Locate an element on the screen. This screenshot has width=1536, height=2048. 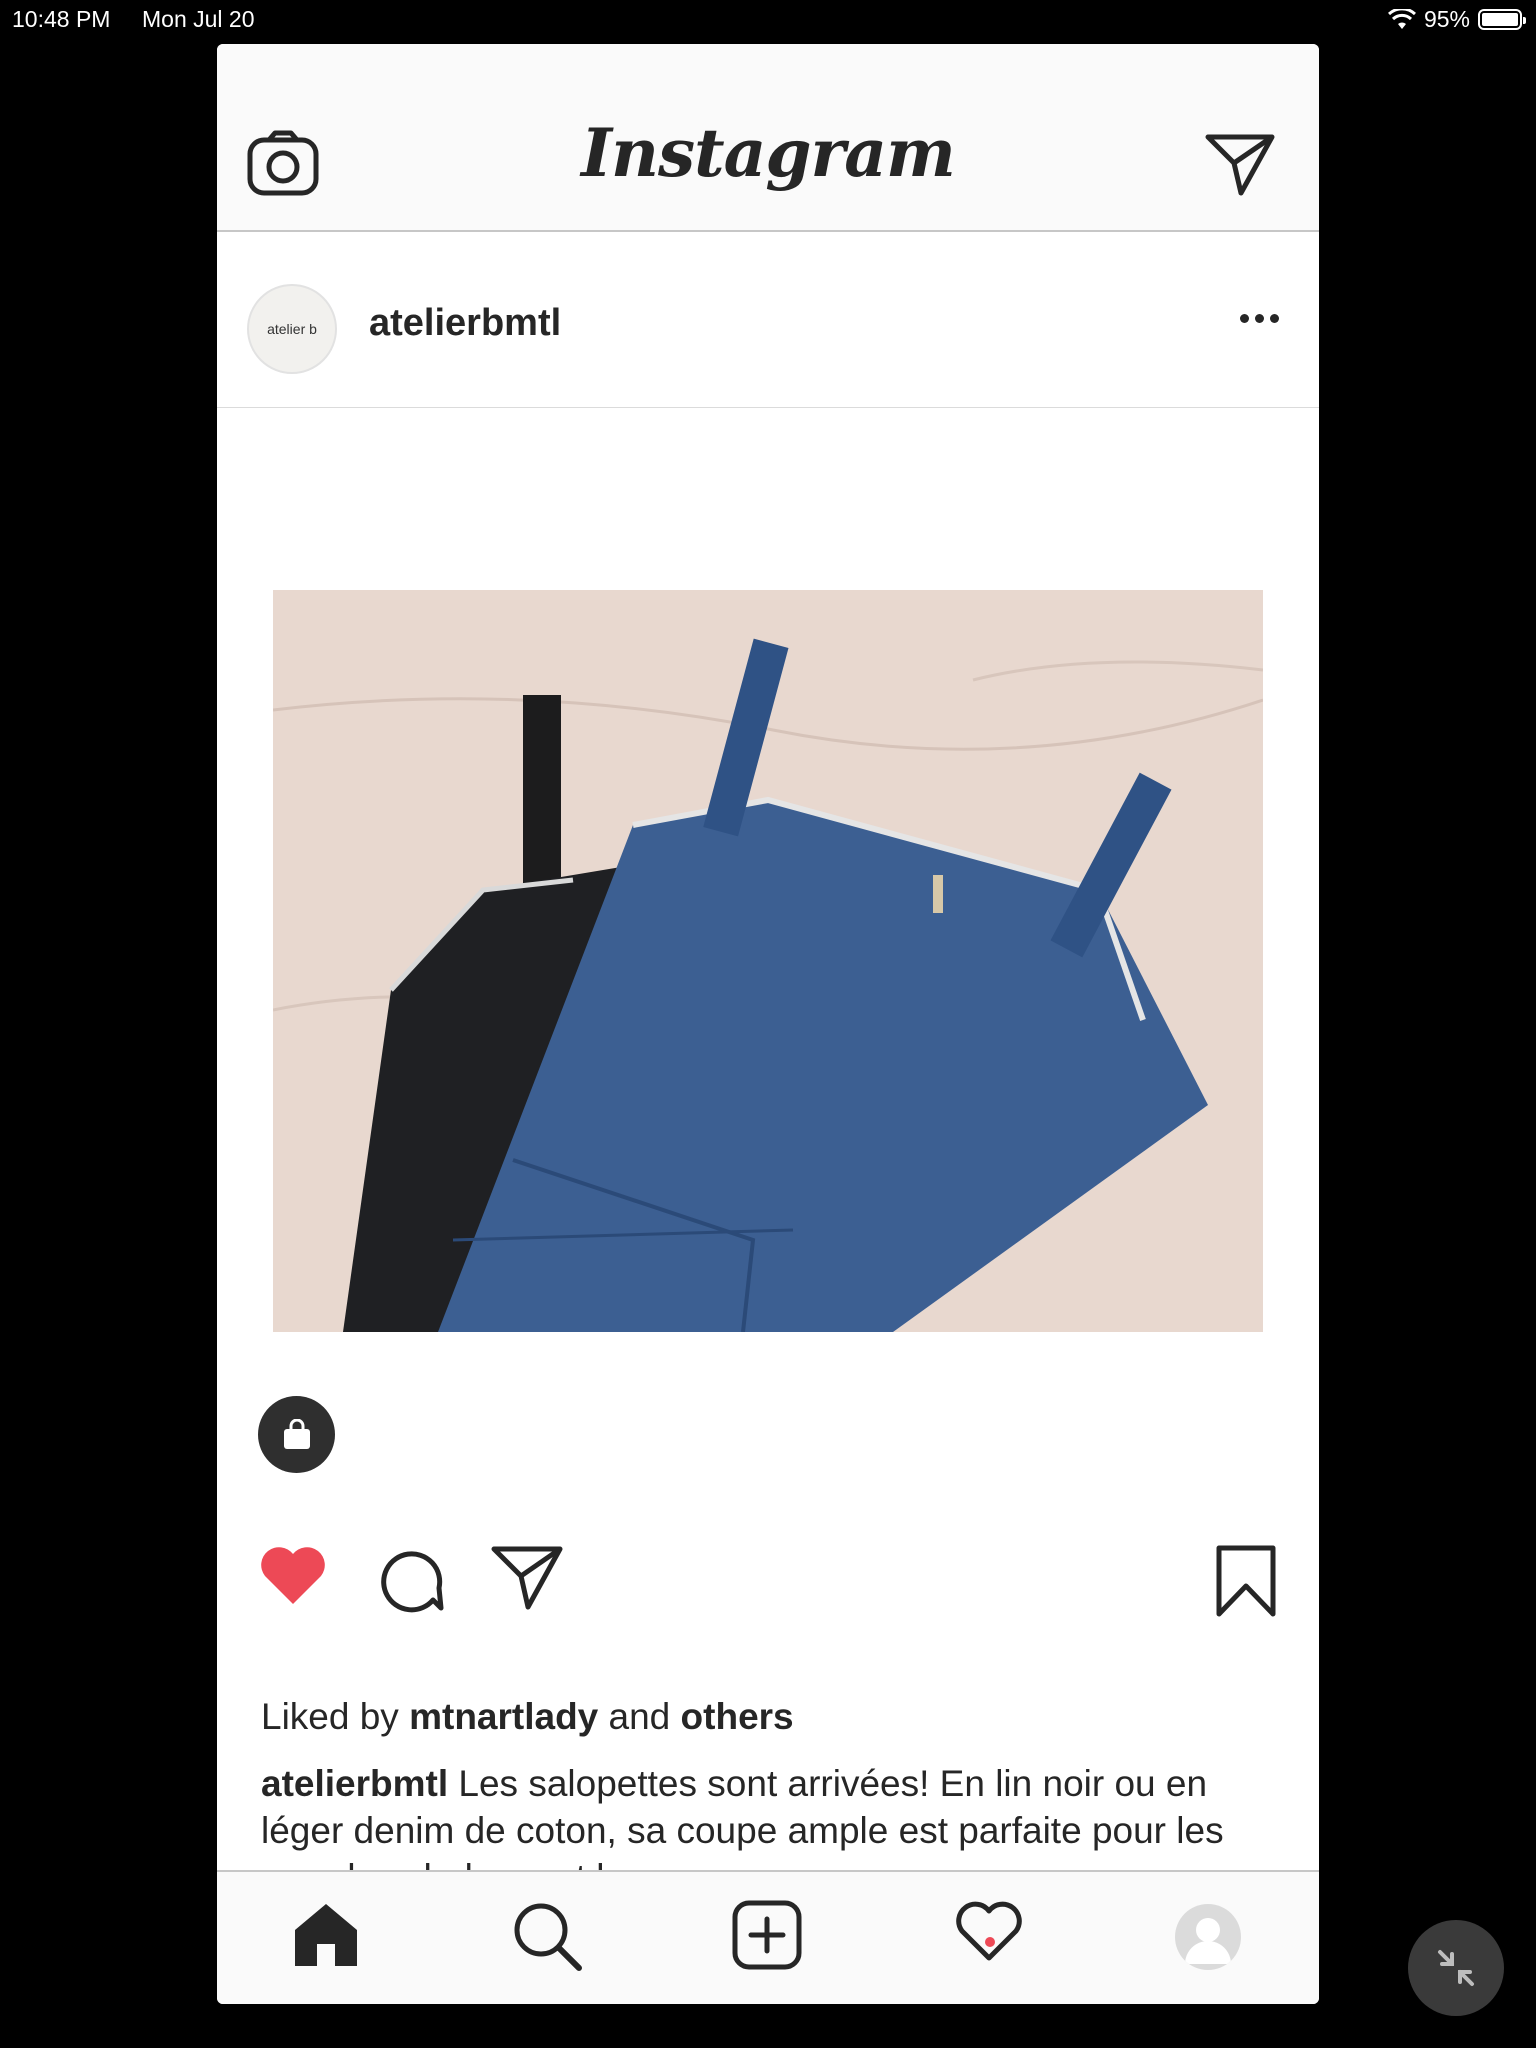
profile-avatar is located at coordinates (1208, 1937).